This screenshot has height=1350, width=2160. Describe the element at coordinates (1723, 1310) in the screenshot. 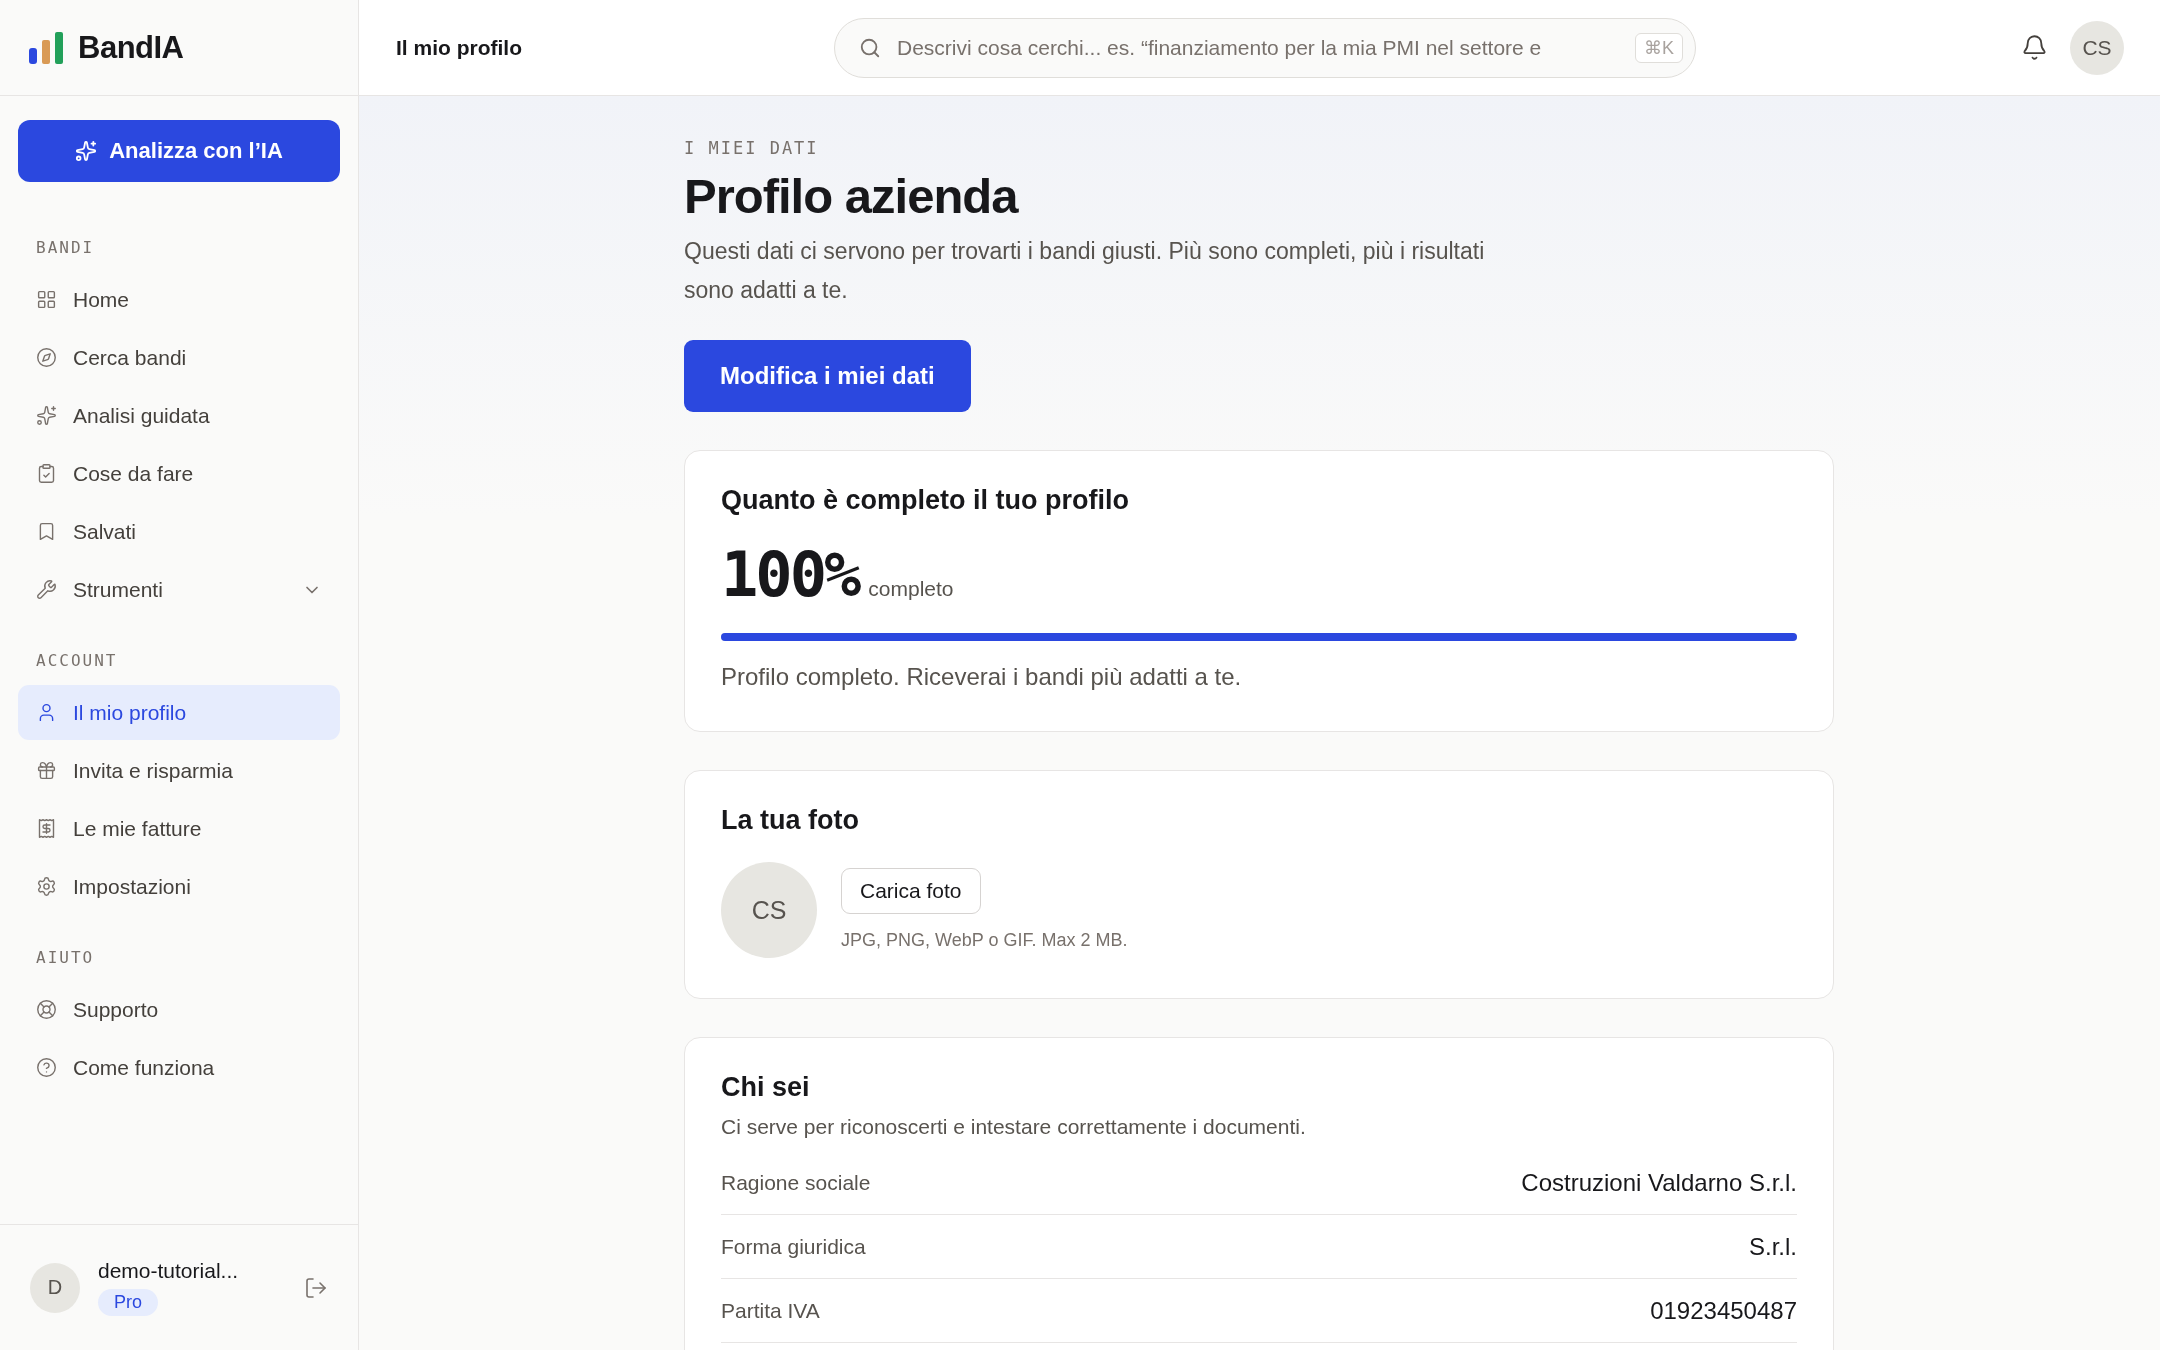

I see `field-value: 01923450487` at that location.